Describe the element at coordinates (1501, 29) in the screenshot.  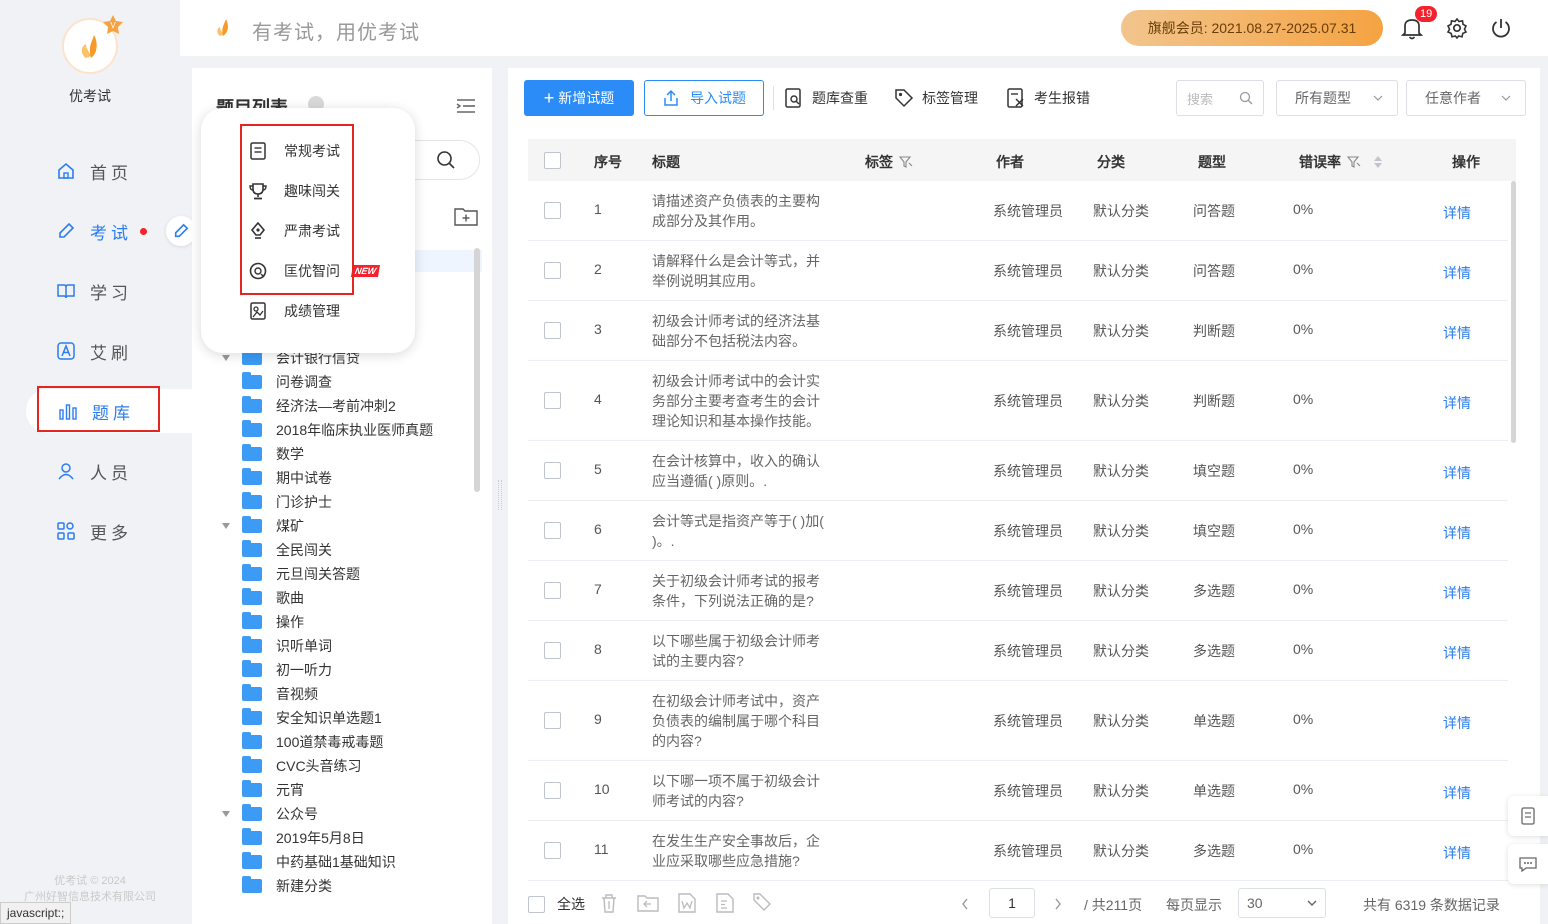
I see `logout-button` at that location.